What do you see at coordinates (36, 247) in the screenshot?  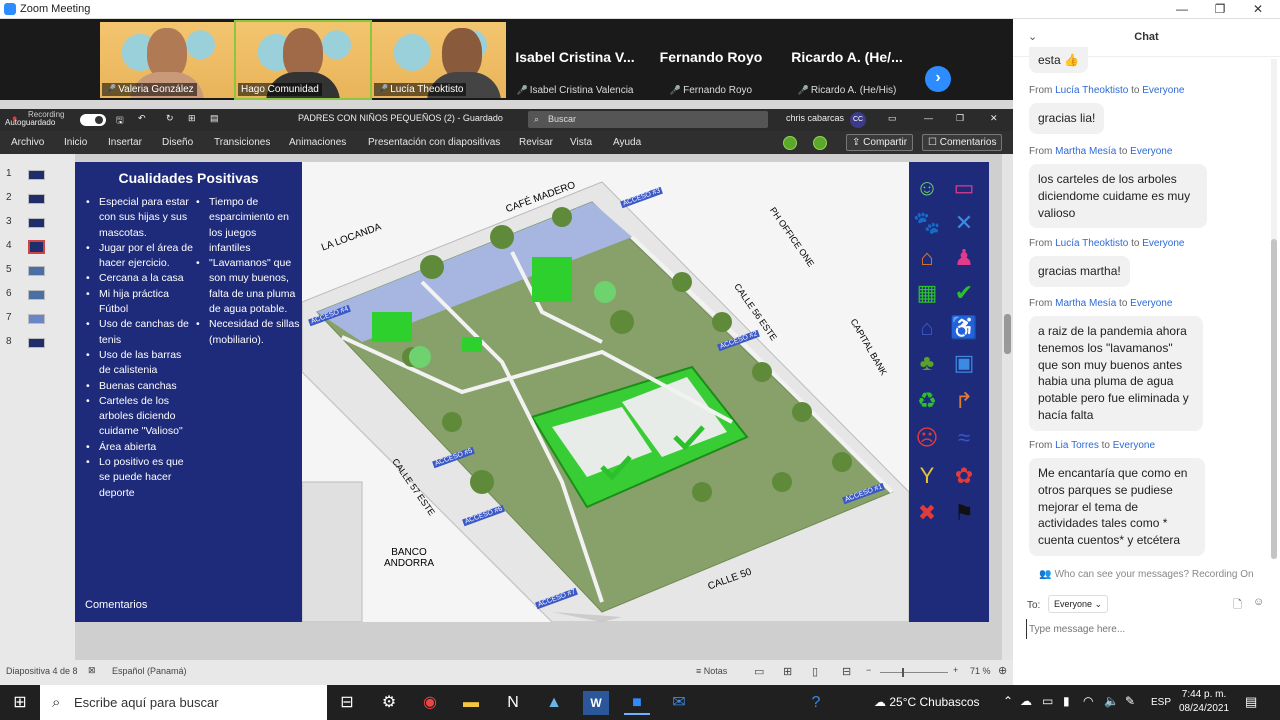 I see `slide-thumbnail-selected` at bounding box center [36, 247].